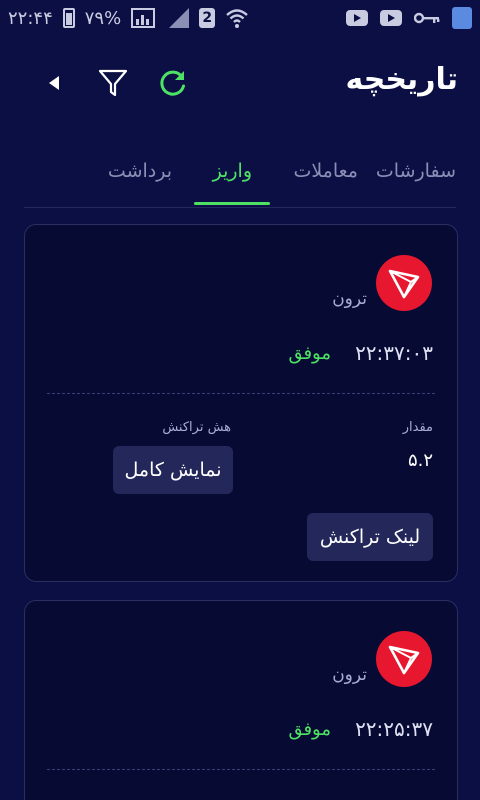 The height and width of the screenshot is (800, 480). I want to click on transaction-time: ۲۲:۳۷:۰۳, so click(394, 353).